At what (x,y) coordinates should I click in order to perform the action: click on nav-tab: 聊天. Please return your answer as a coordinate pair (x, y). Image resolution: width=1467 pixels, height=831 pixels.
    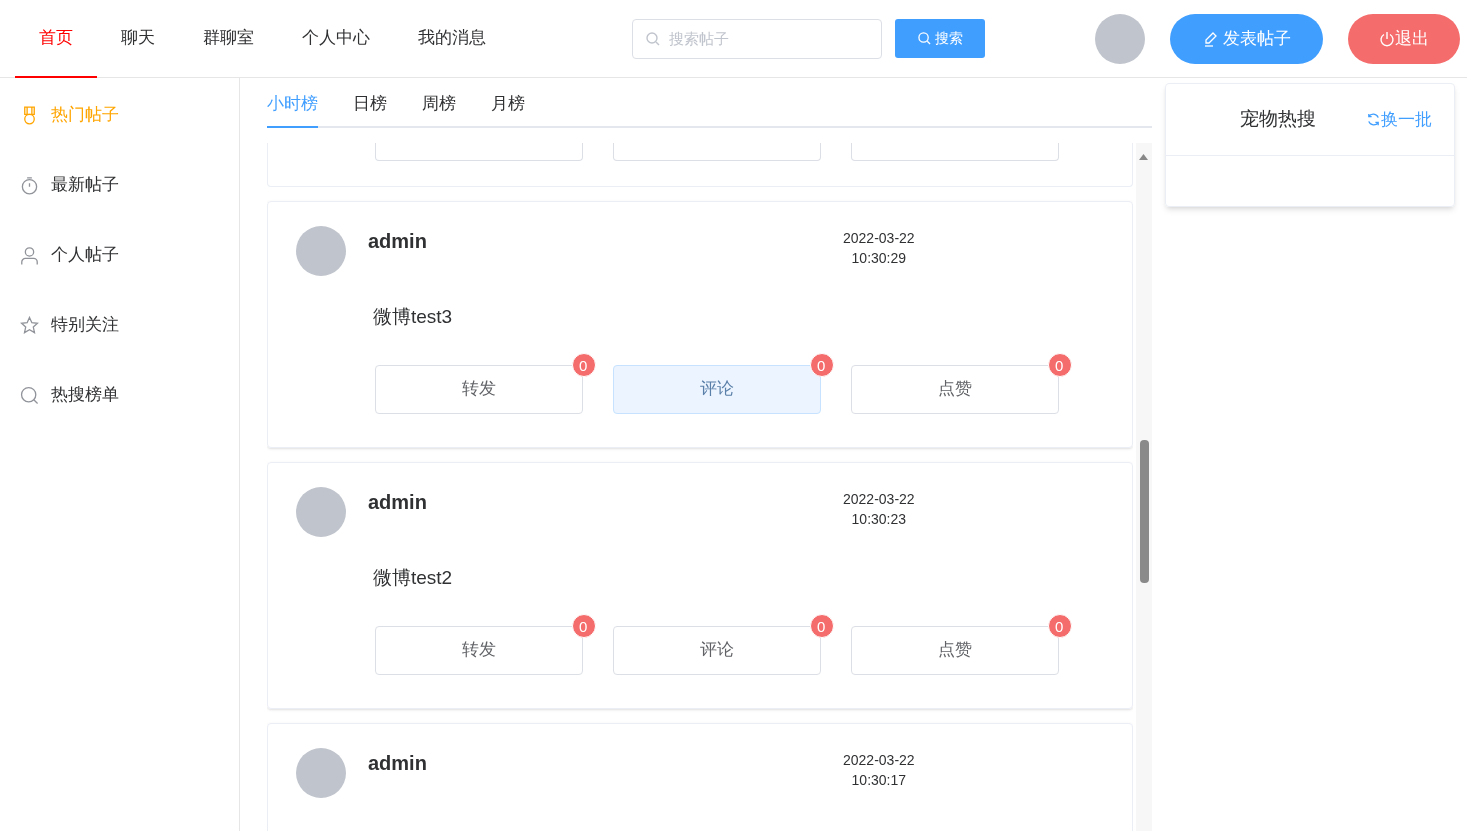
    Looking at the image, I should click on (138, 39).